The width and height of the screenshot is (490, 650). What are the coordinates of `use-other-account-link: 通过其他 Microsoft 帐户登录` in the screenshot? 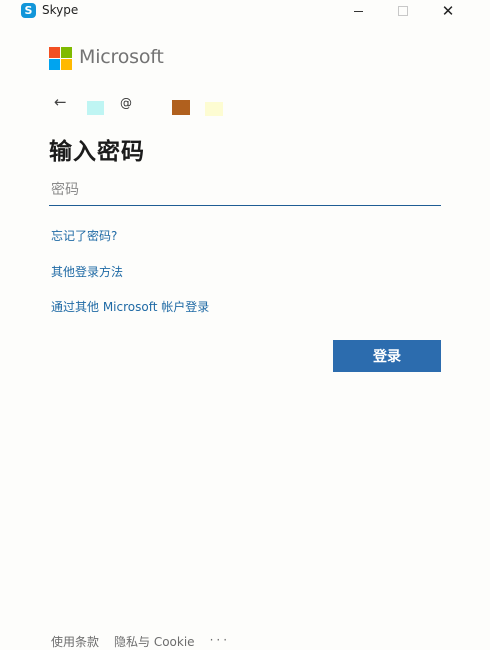 It's located at (130, 306).